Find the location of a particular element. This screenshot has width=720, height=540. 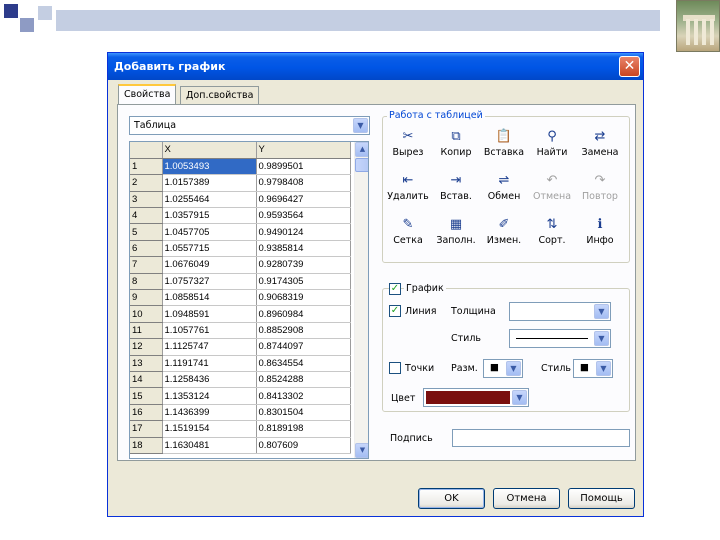

y-cell: 0.9174305 is located at coordinates (303, 282).